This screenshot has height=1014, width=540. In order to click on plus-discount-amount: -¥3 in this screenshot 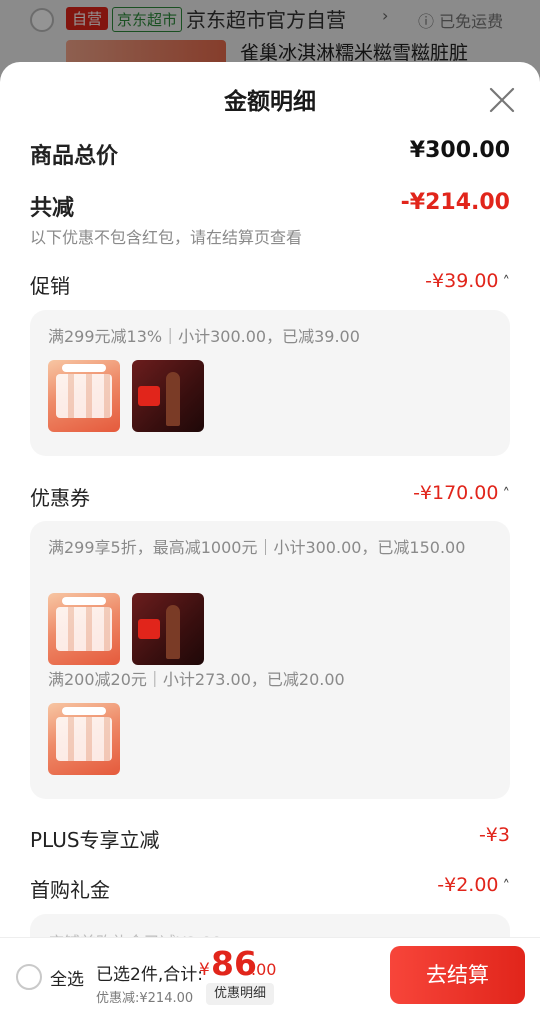, I will do `click(494, 835)`.